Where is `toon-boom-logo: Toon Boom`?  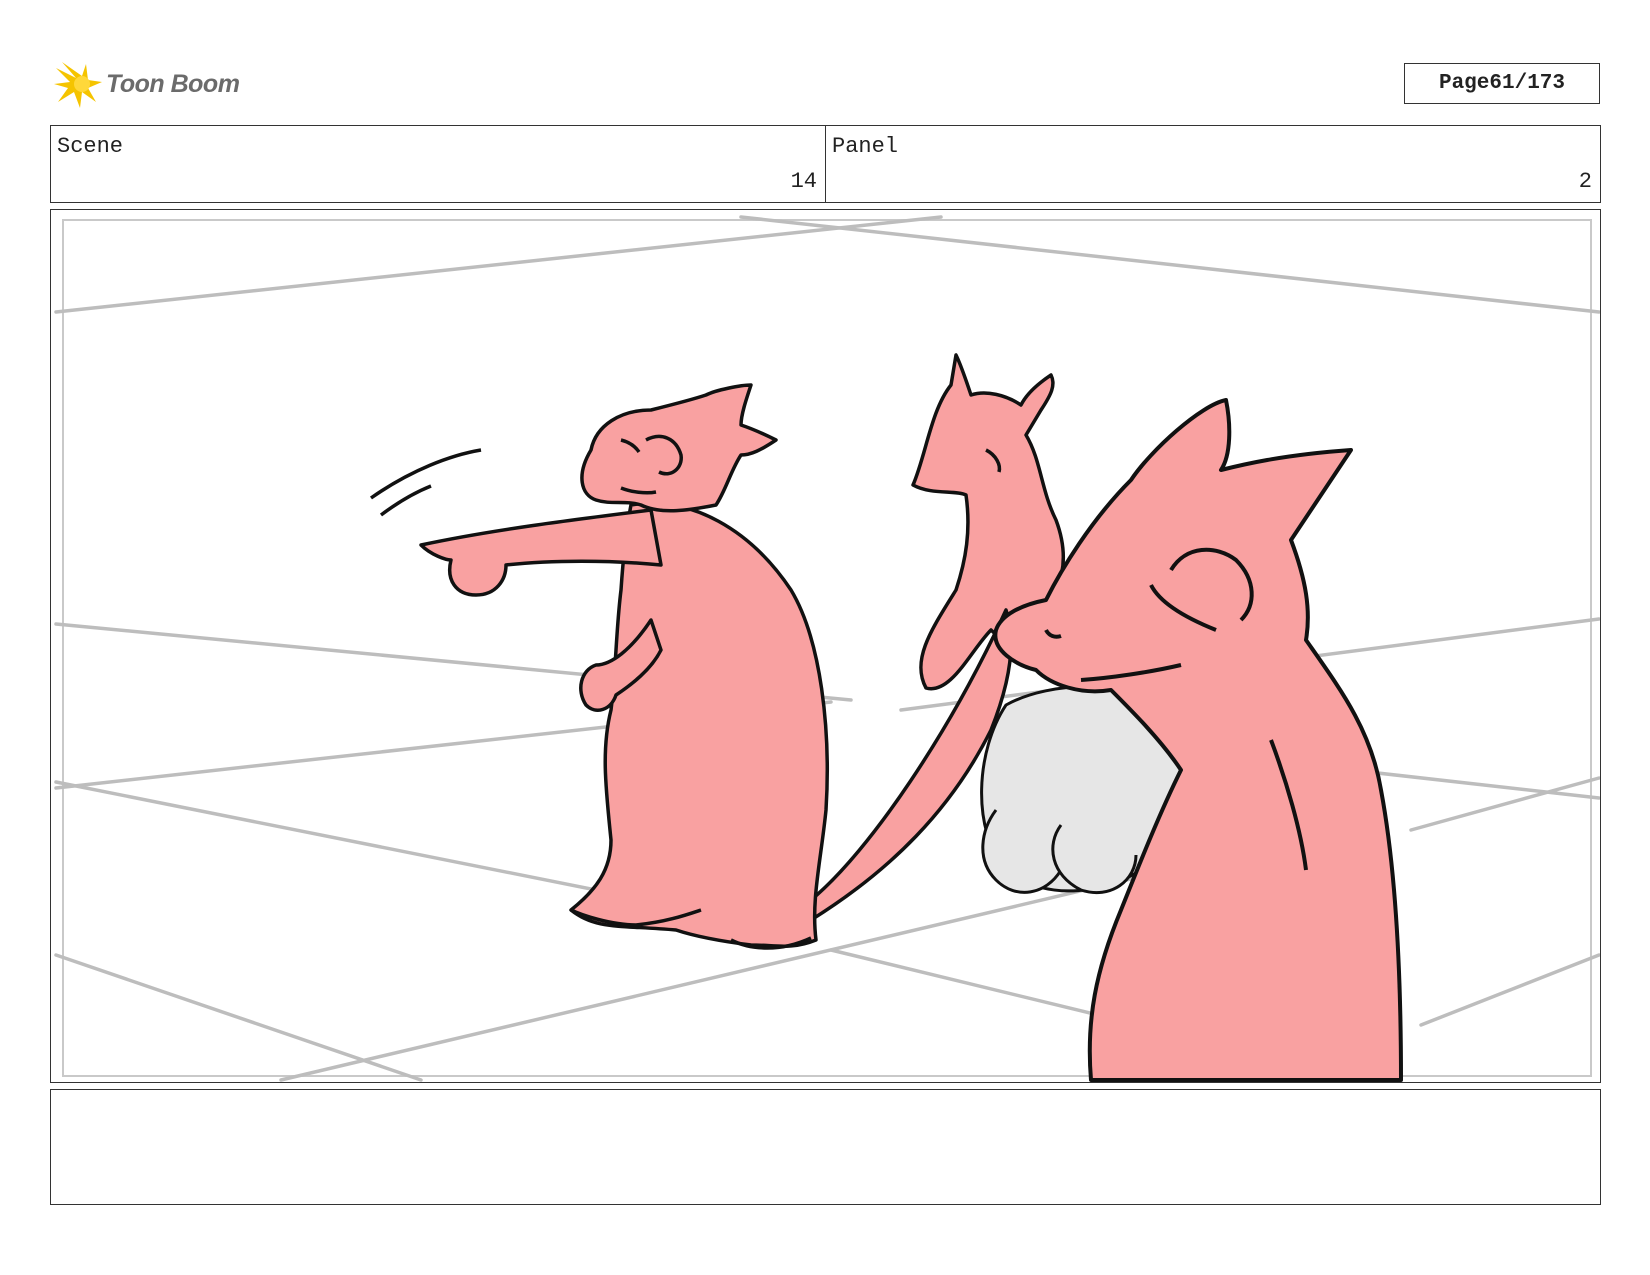 toon-boom-logo: Toon Boom is located at coordinates (152, 84).